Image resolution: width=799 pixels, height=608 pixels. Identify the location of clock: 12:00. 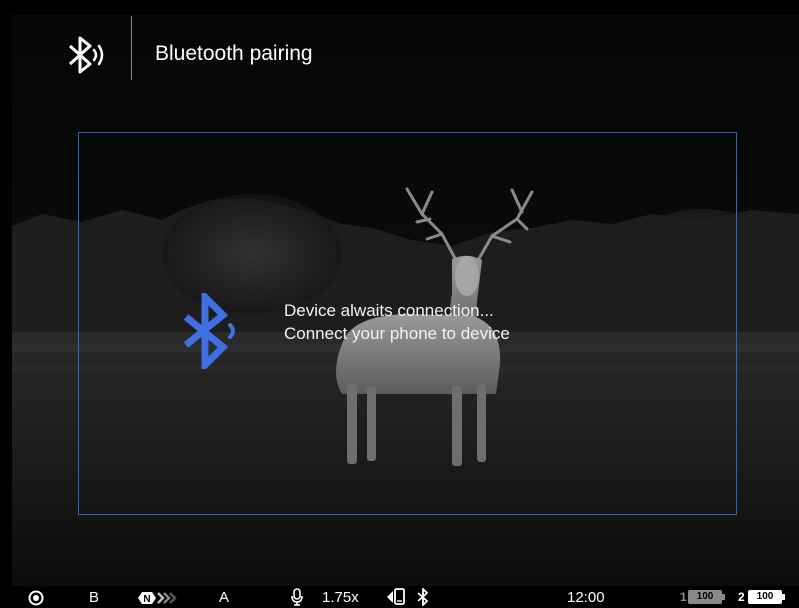
(586, 597).